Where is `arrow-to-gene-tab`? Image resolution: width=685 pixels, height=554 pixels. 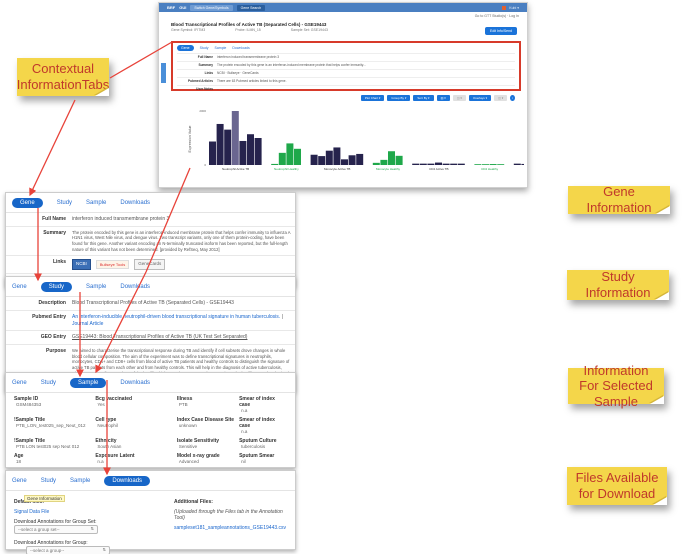
arrow-to-gene-tab is located at coordinates (52, 148).